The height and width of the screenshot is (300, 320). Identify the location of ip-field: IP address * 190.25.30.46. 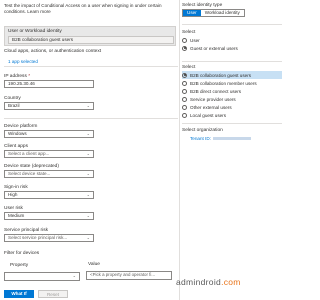
(49, 81).